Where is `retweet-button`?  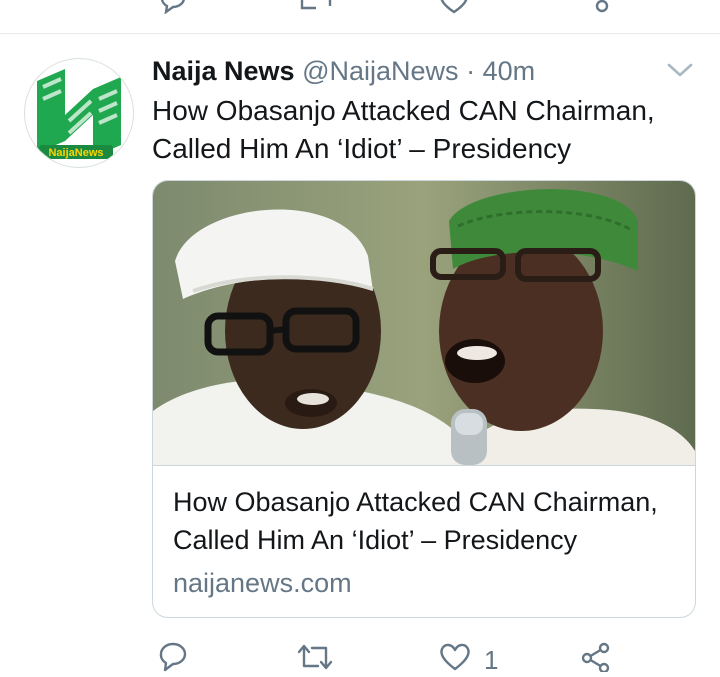 retweet-button is located at coordinates (321, 659).